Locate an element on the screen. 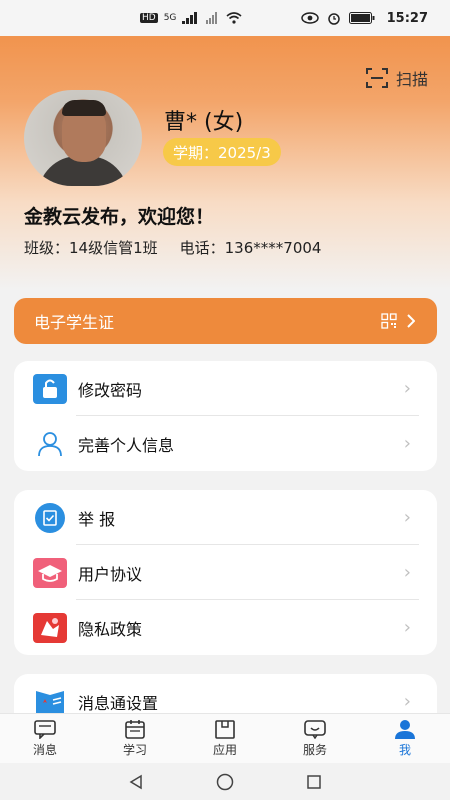  menu-item-privacy-policy: 隐私政策 › is located at coordinates (225, 627).